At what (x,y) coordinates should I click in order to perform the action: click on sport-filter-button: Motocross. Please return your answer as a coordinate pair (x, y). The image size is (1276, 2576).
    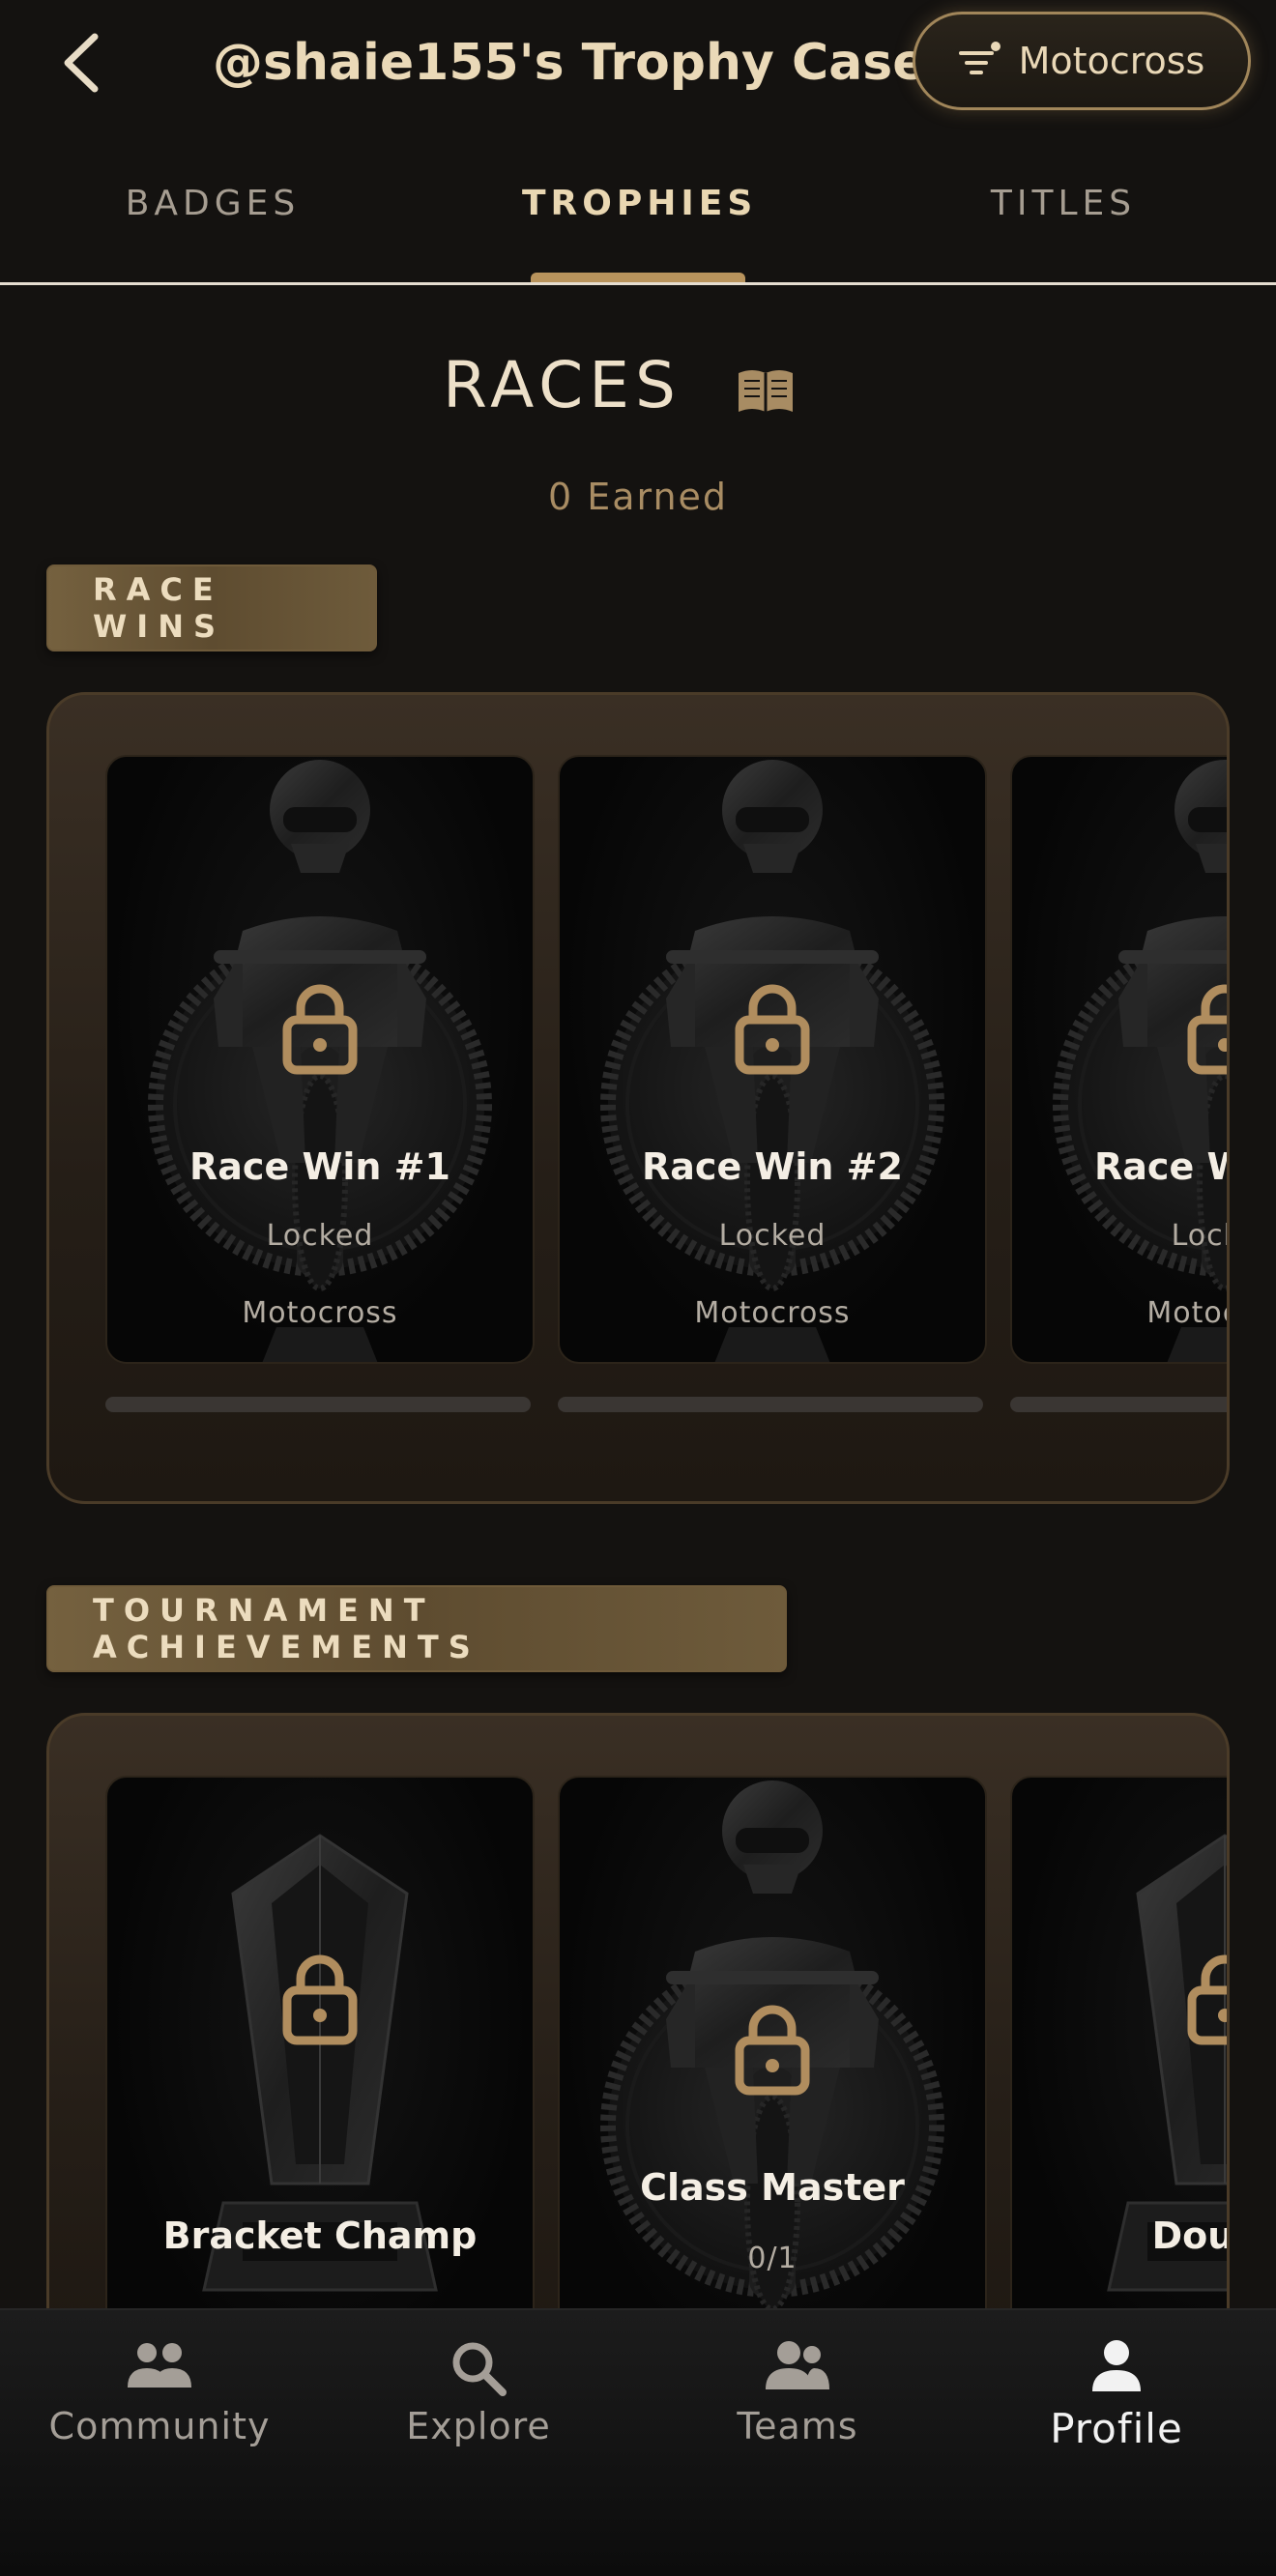
    Looking at the image, I should click on (1082, 61).